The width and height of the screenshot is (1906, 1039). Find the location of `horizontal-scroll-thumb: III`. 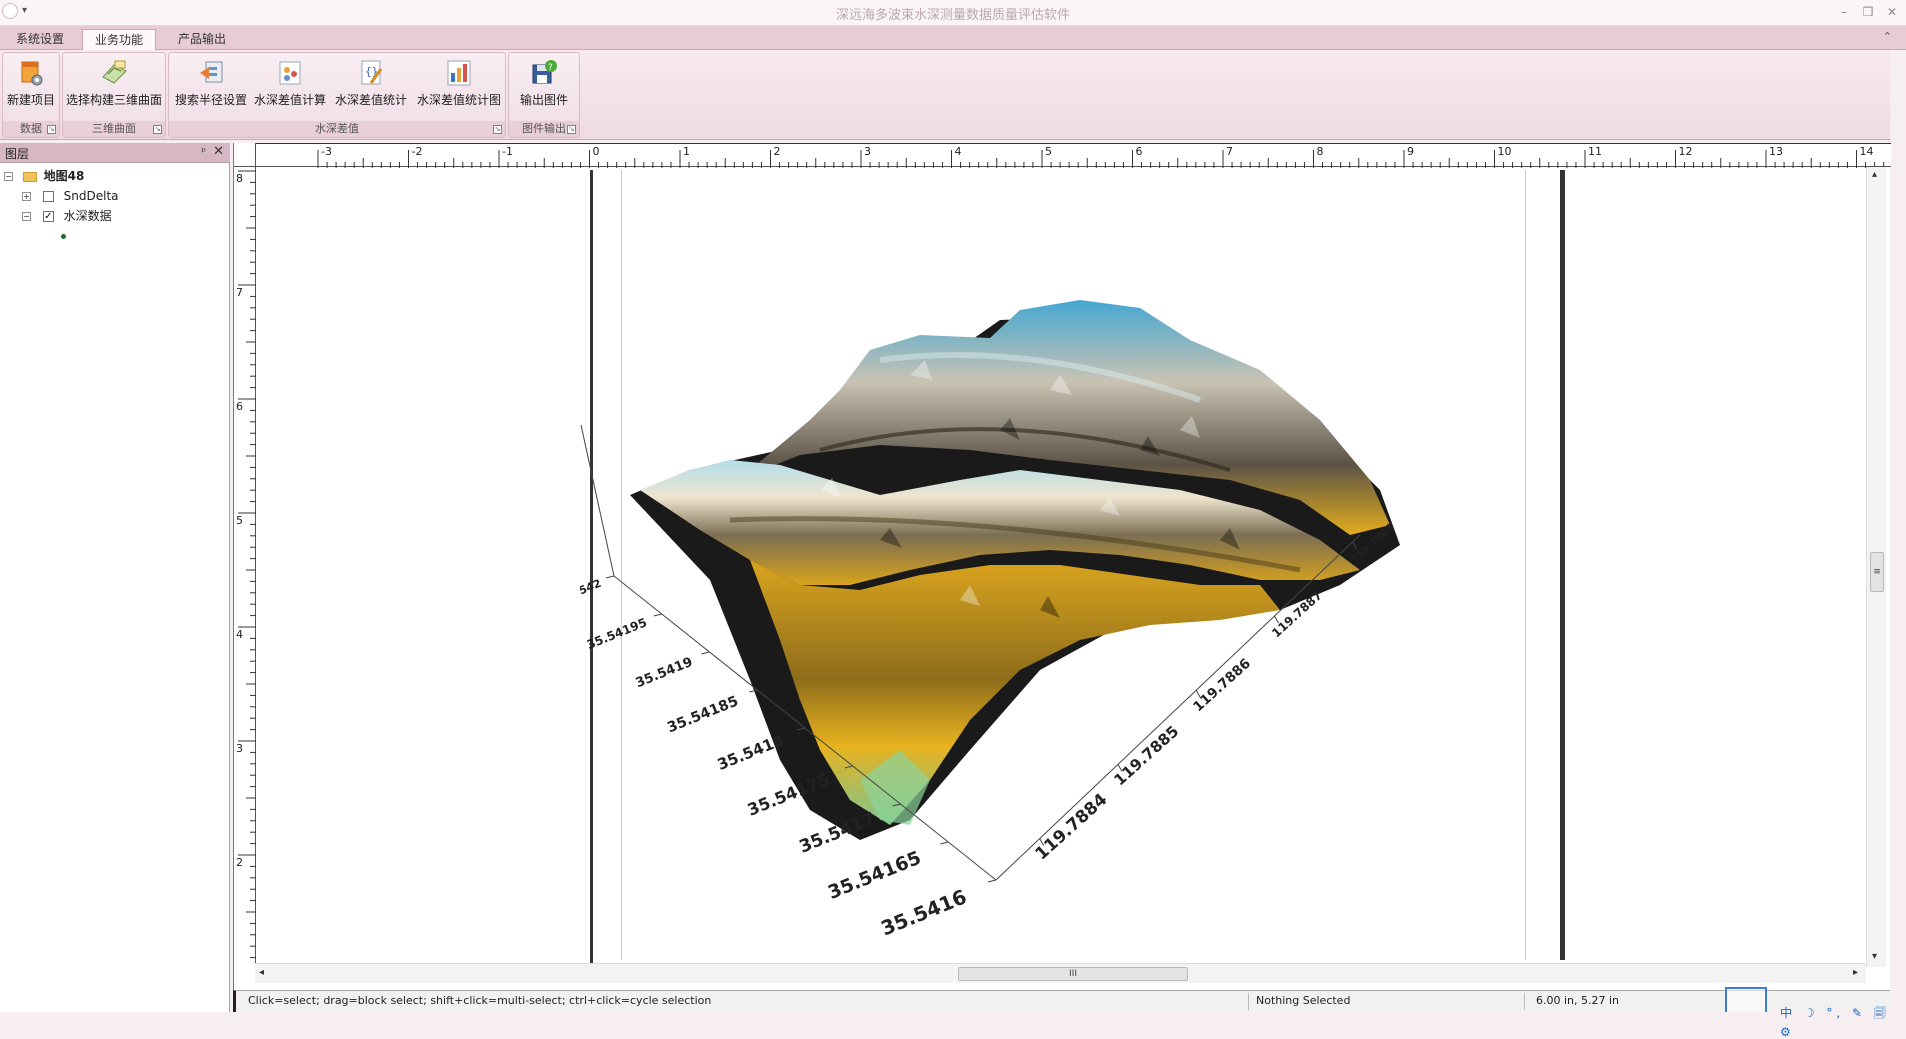

horizontal-scroll-thumb: III is located at coordinates (1073, 974).